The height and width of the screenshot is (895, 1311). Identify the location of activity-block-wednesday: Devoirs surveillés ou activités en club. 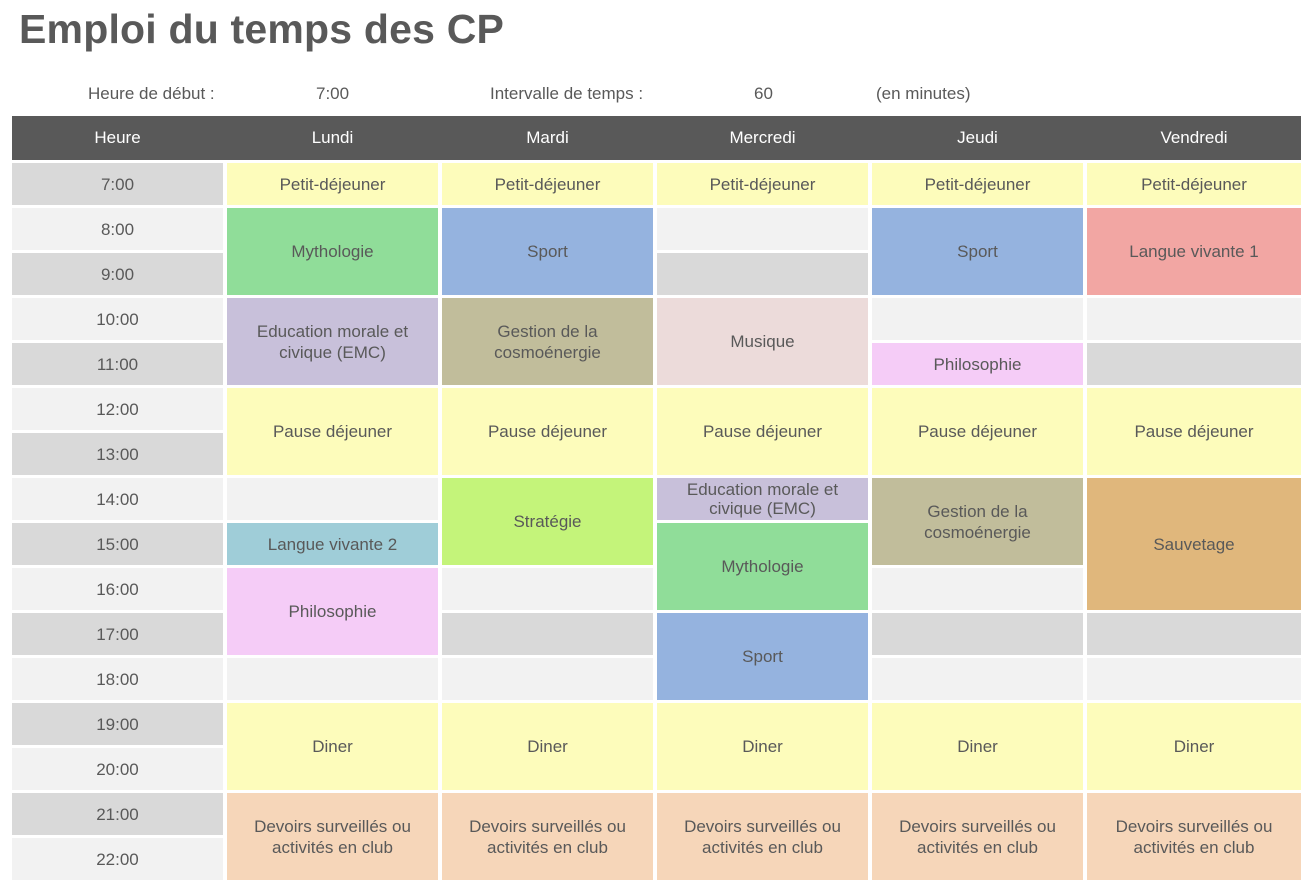
(762, 836).